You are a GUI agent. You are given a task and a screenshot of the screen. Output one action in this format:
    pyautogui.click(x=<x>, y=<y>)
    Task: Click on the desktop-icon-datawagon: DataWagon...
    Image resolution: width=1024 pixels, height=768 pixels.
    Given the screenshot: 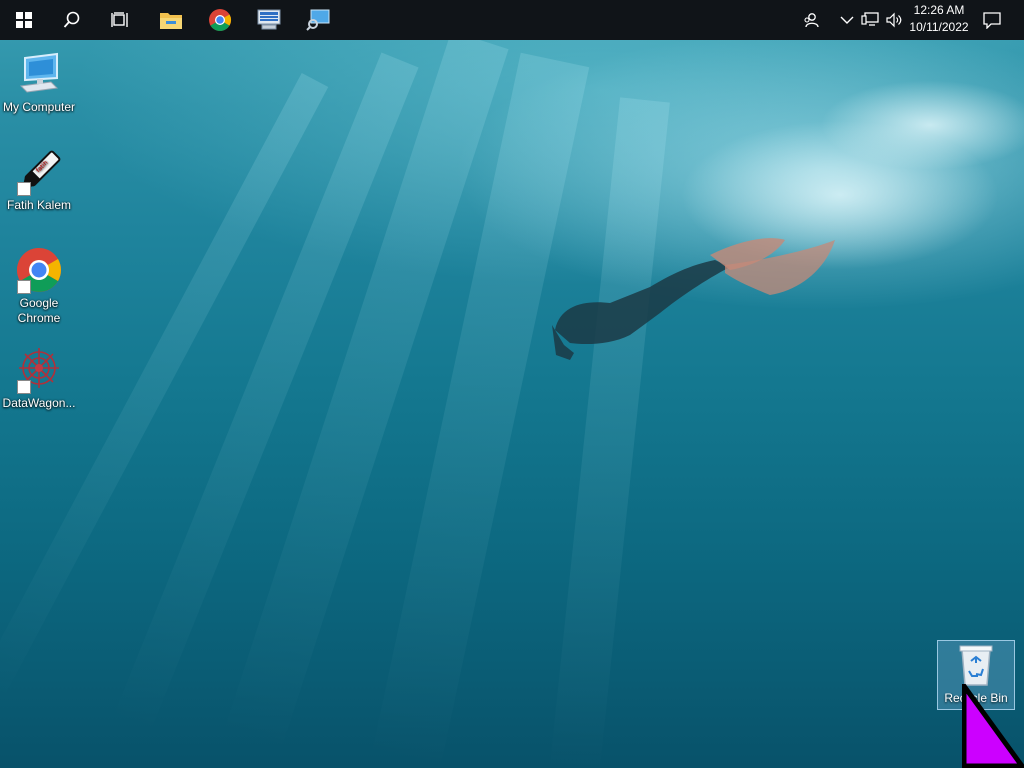 What is the action you would take?
    pyautogui.click(x=39, y=378)
    